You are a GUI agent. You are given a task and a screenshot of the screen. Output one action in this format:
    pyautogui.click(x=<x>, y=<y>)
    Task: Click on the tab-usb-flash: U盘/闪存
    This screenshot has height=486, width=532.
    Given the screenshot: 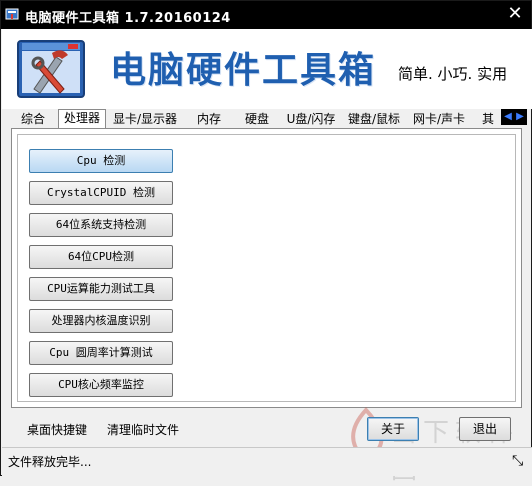 What is the action you would take?
    pyautogui.click(x=311, y=120)
    